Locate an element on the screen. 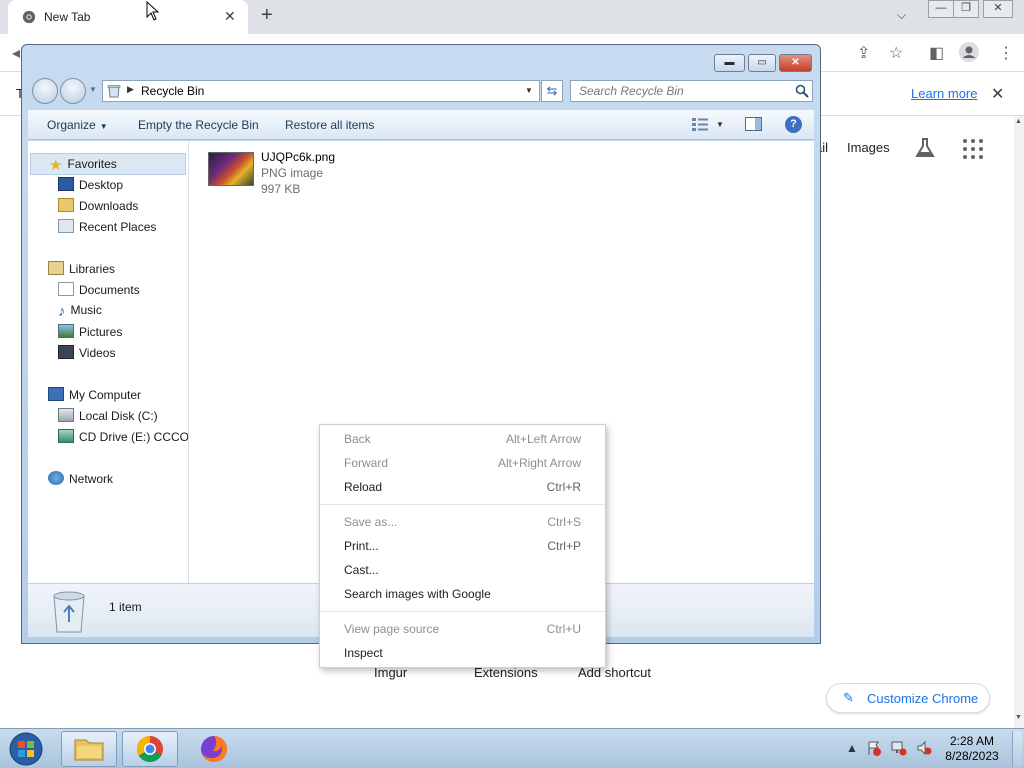 This screenshot has width=1024, height=768. customize-chrome-button: ✎ Customize Chrome is located at coordinates (908, 698).